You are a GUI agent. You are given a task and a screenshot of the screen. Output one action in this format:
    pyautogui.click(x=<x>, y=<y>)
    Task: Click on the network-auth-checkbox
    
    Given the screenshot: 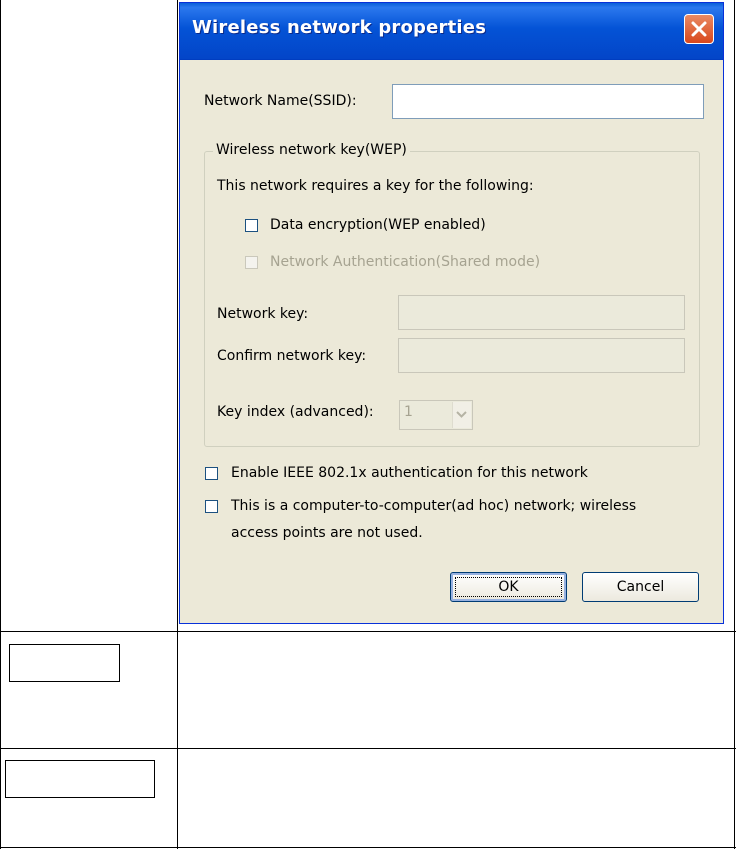 What is the action you would take?
    pyautogui.click(x=251, y=262)
    